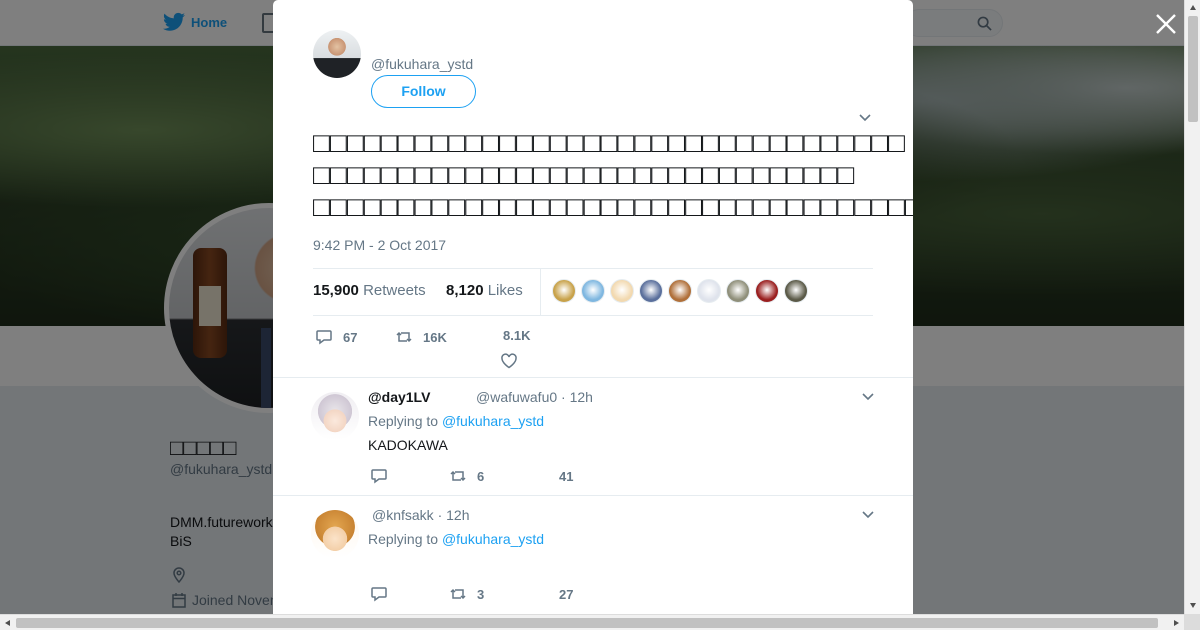 The width and height of the screenshot is (1200, 630). I want to click on likes-stat: 8,120 Likes, so click(484, 290).